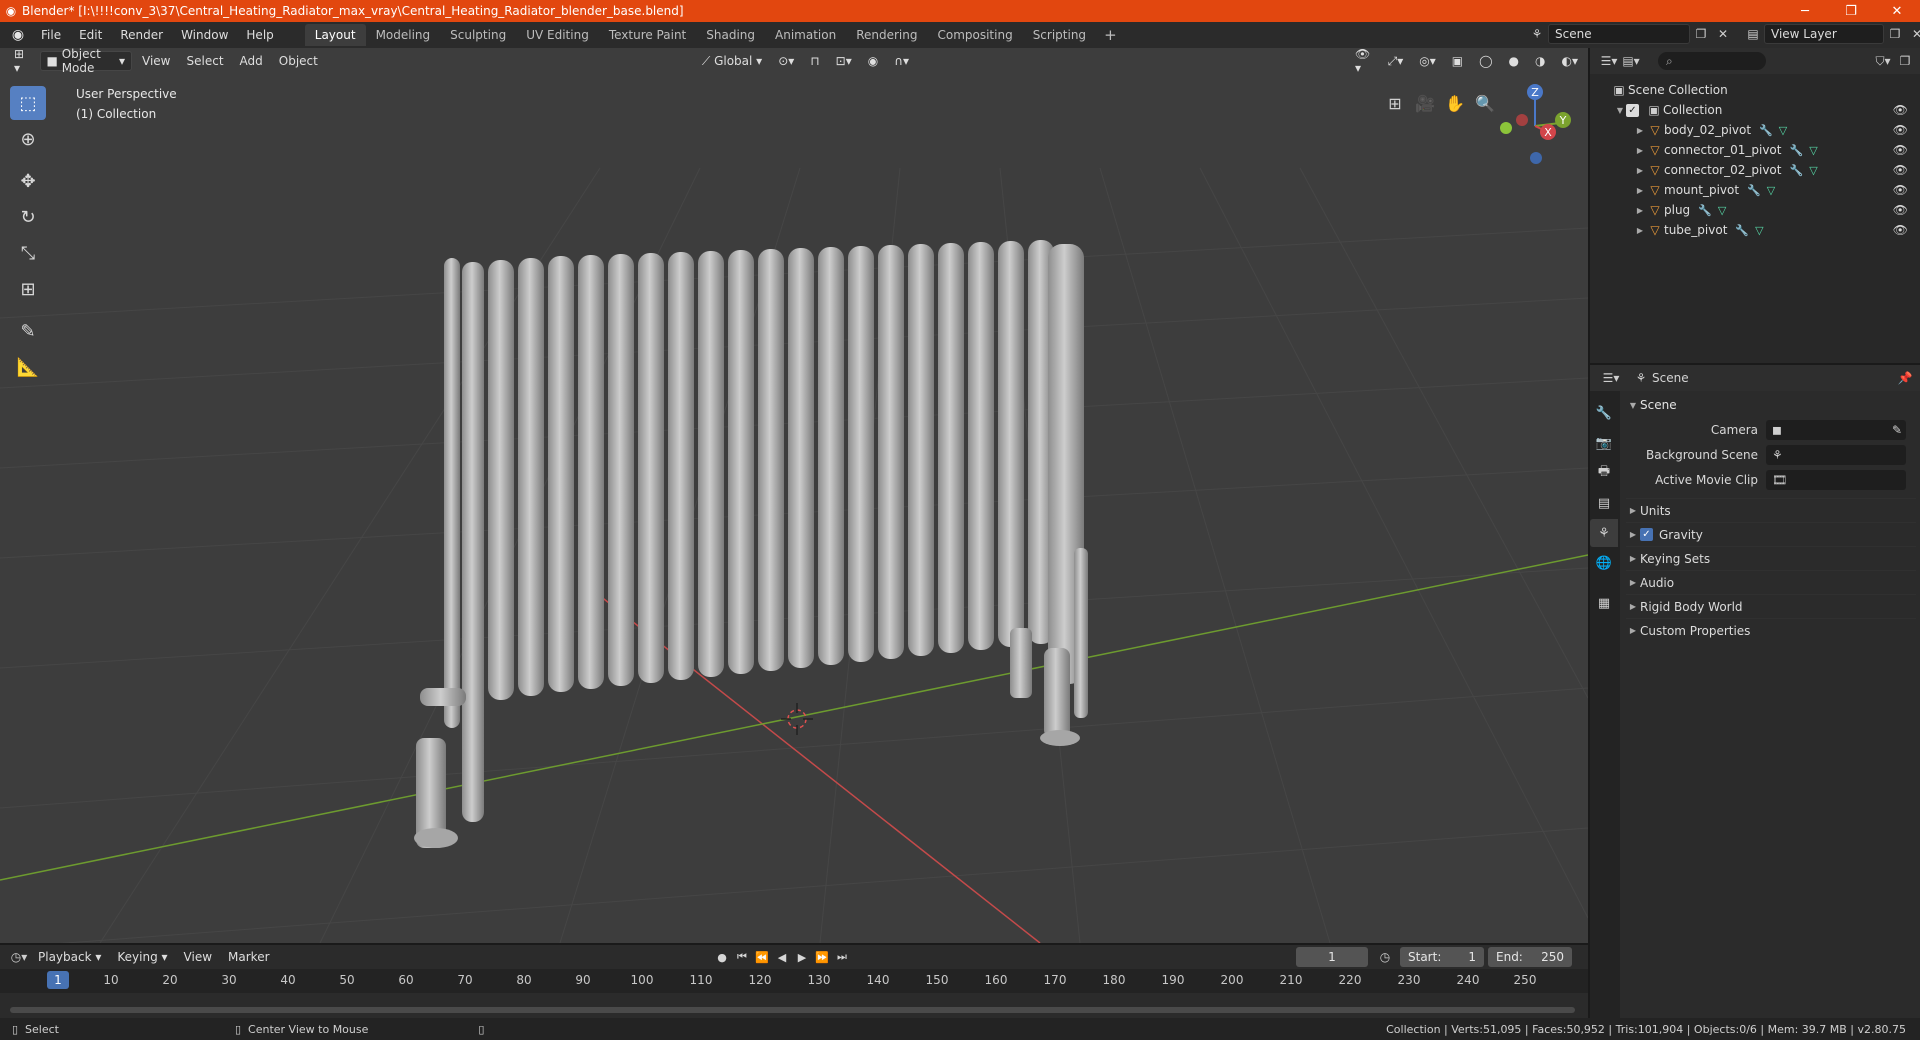 The image size is (1920, 1040). Describe the element at coordinates (814, 61) in the screenshot. I see `snap-icon: ⊓` at that location.